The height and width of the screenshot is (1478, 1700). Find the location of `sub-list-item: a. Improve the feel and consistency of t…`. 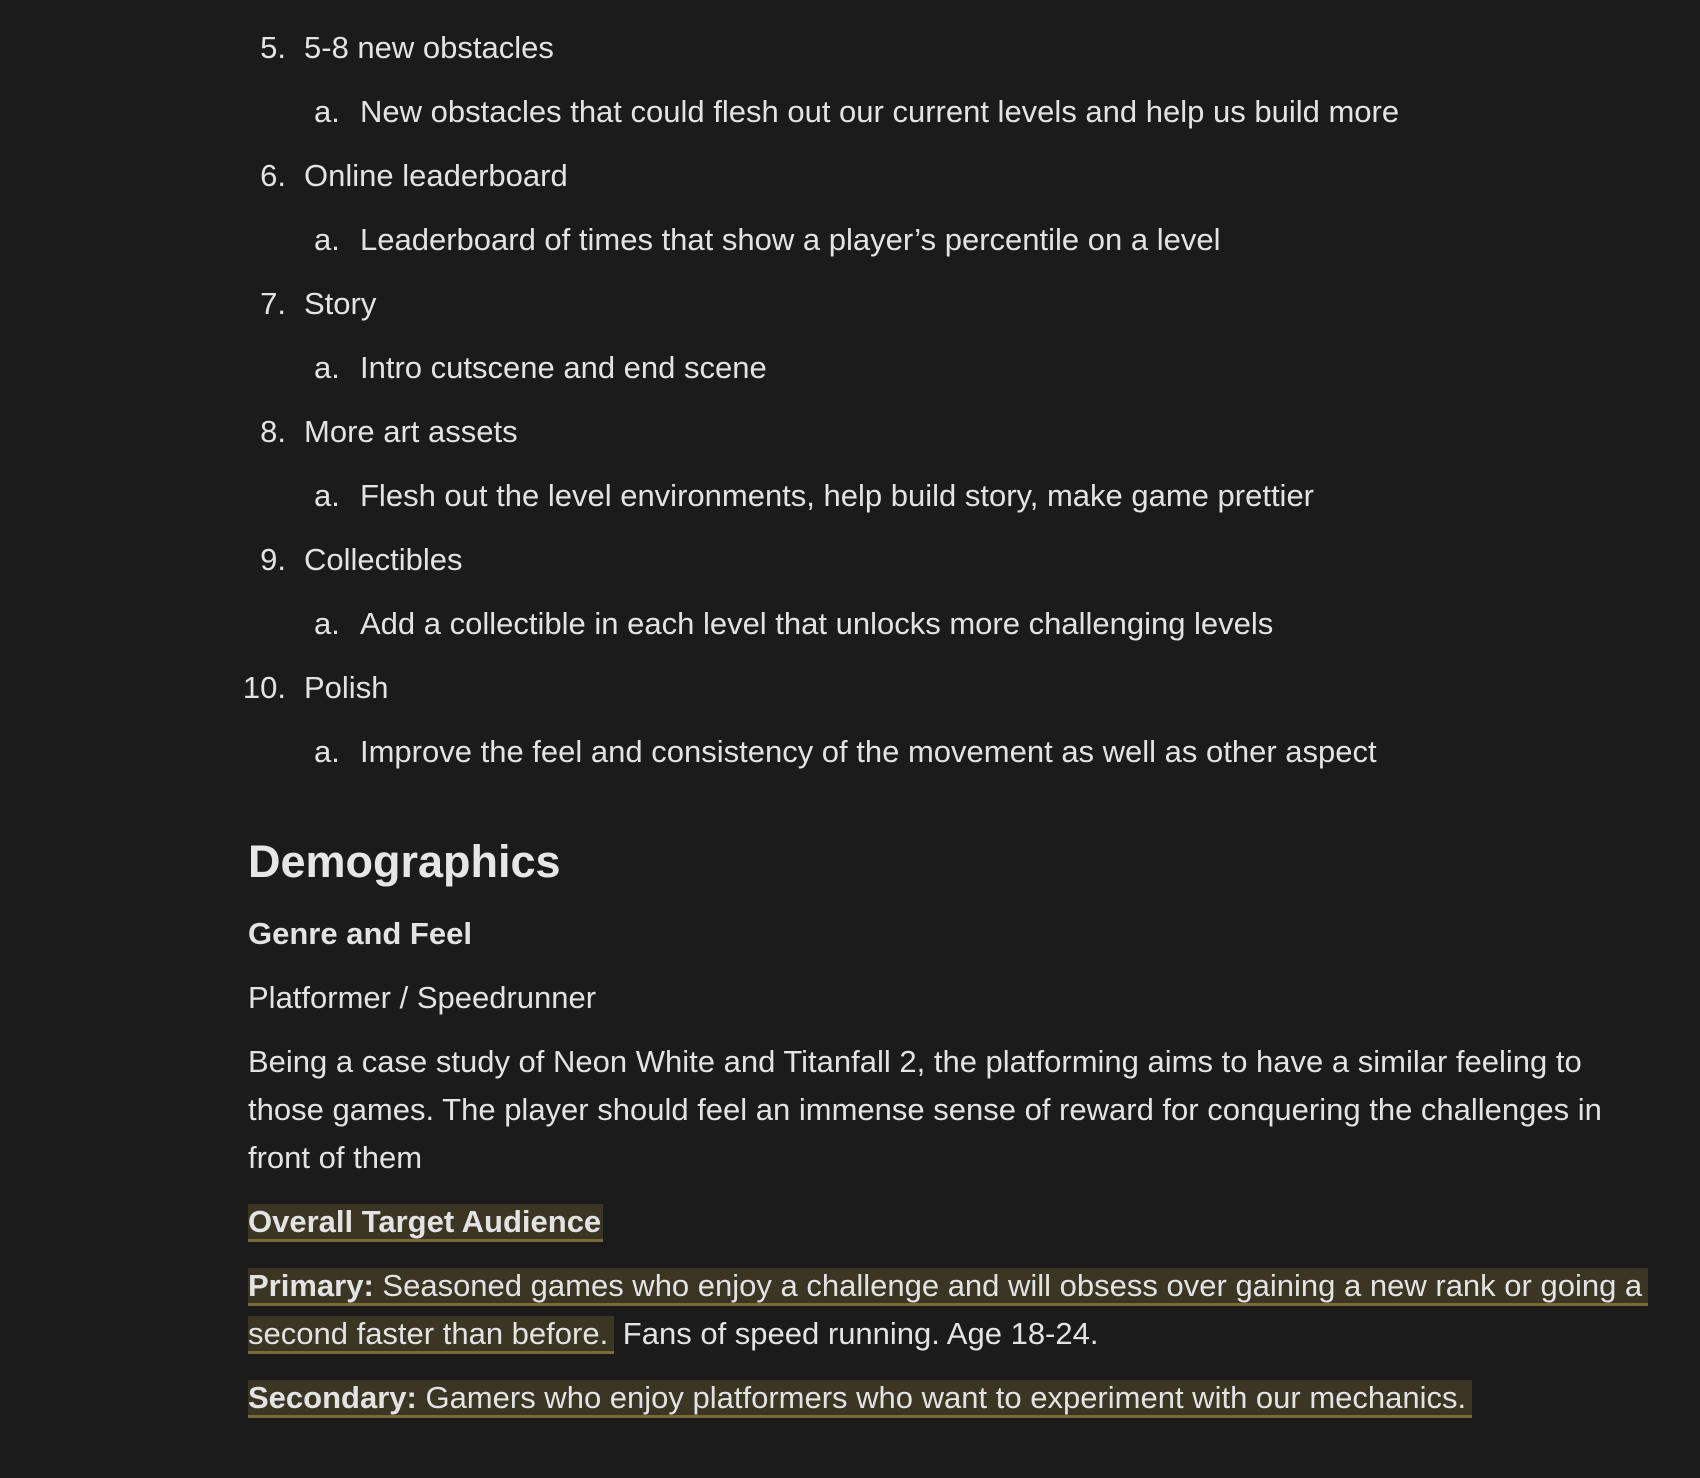

sub-list-item: a. Improve the feel and consistency of t… is located at coordinates (953, 758).